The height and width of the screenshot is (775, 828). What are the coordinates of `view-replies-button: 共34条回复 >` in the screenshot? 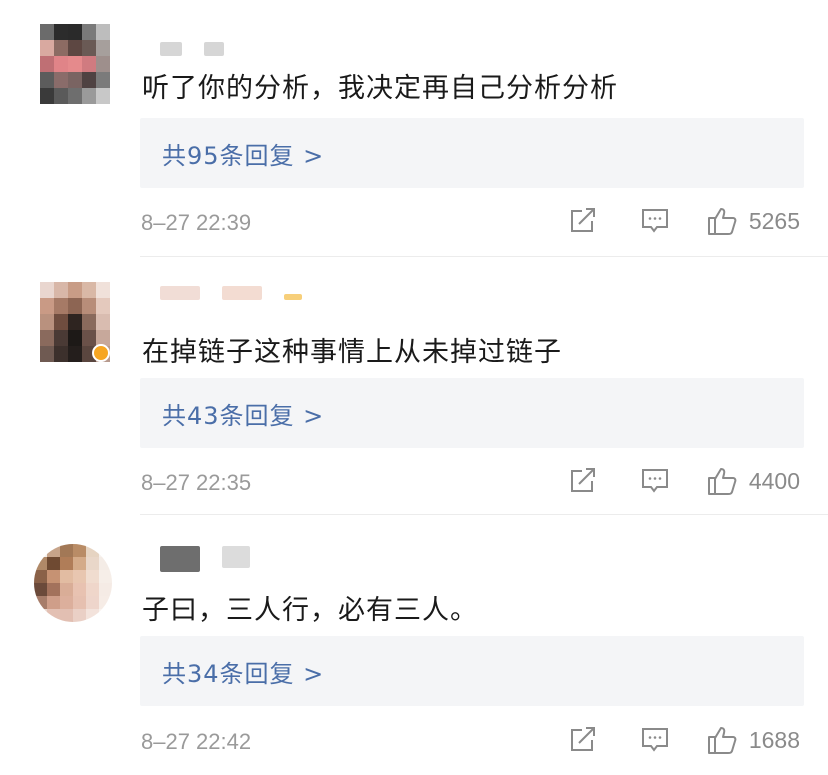 It's located at (472, 671).